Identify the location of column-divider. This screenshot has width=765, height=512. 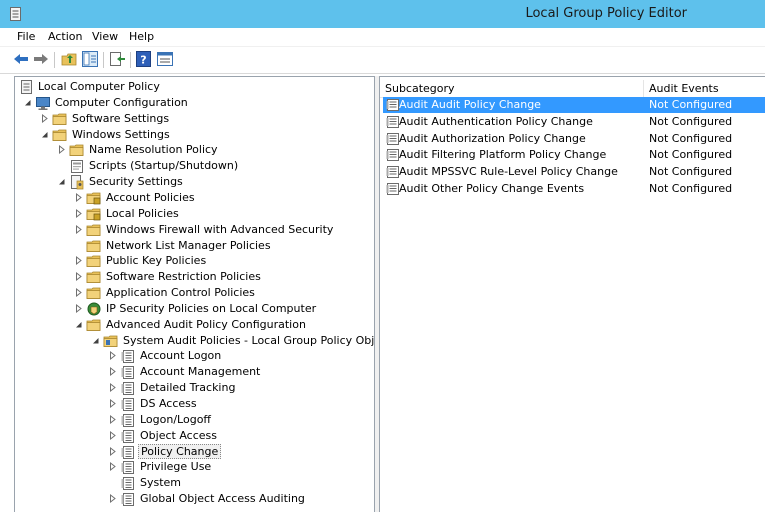
(643, 89).